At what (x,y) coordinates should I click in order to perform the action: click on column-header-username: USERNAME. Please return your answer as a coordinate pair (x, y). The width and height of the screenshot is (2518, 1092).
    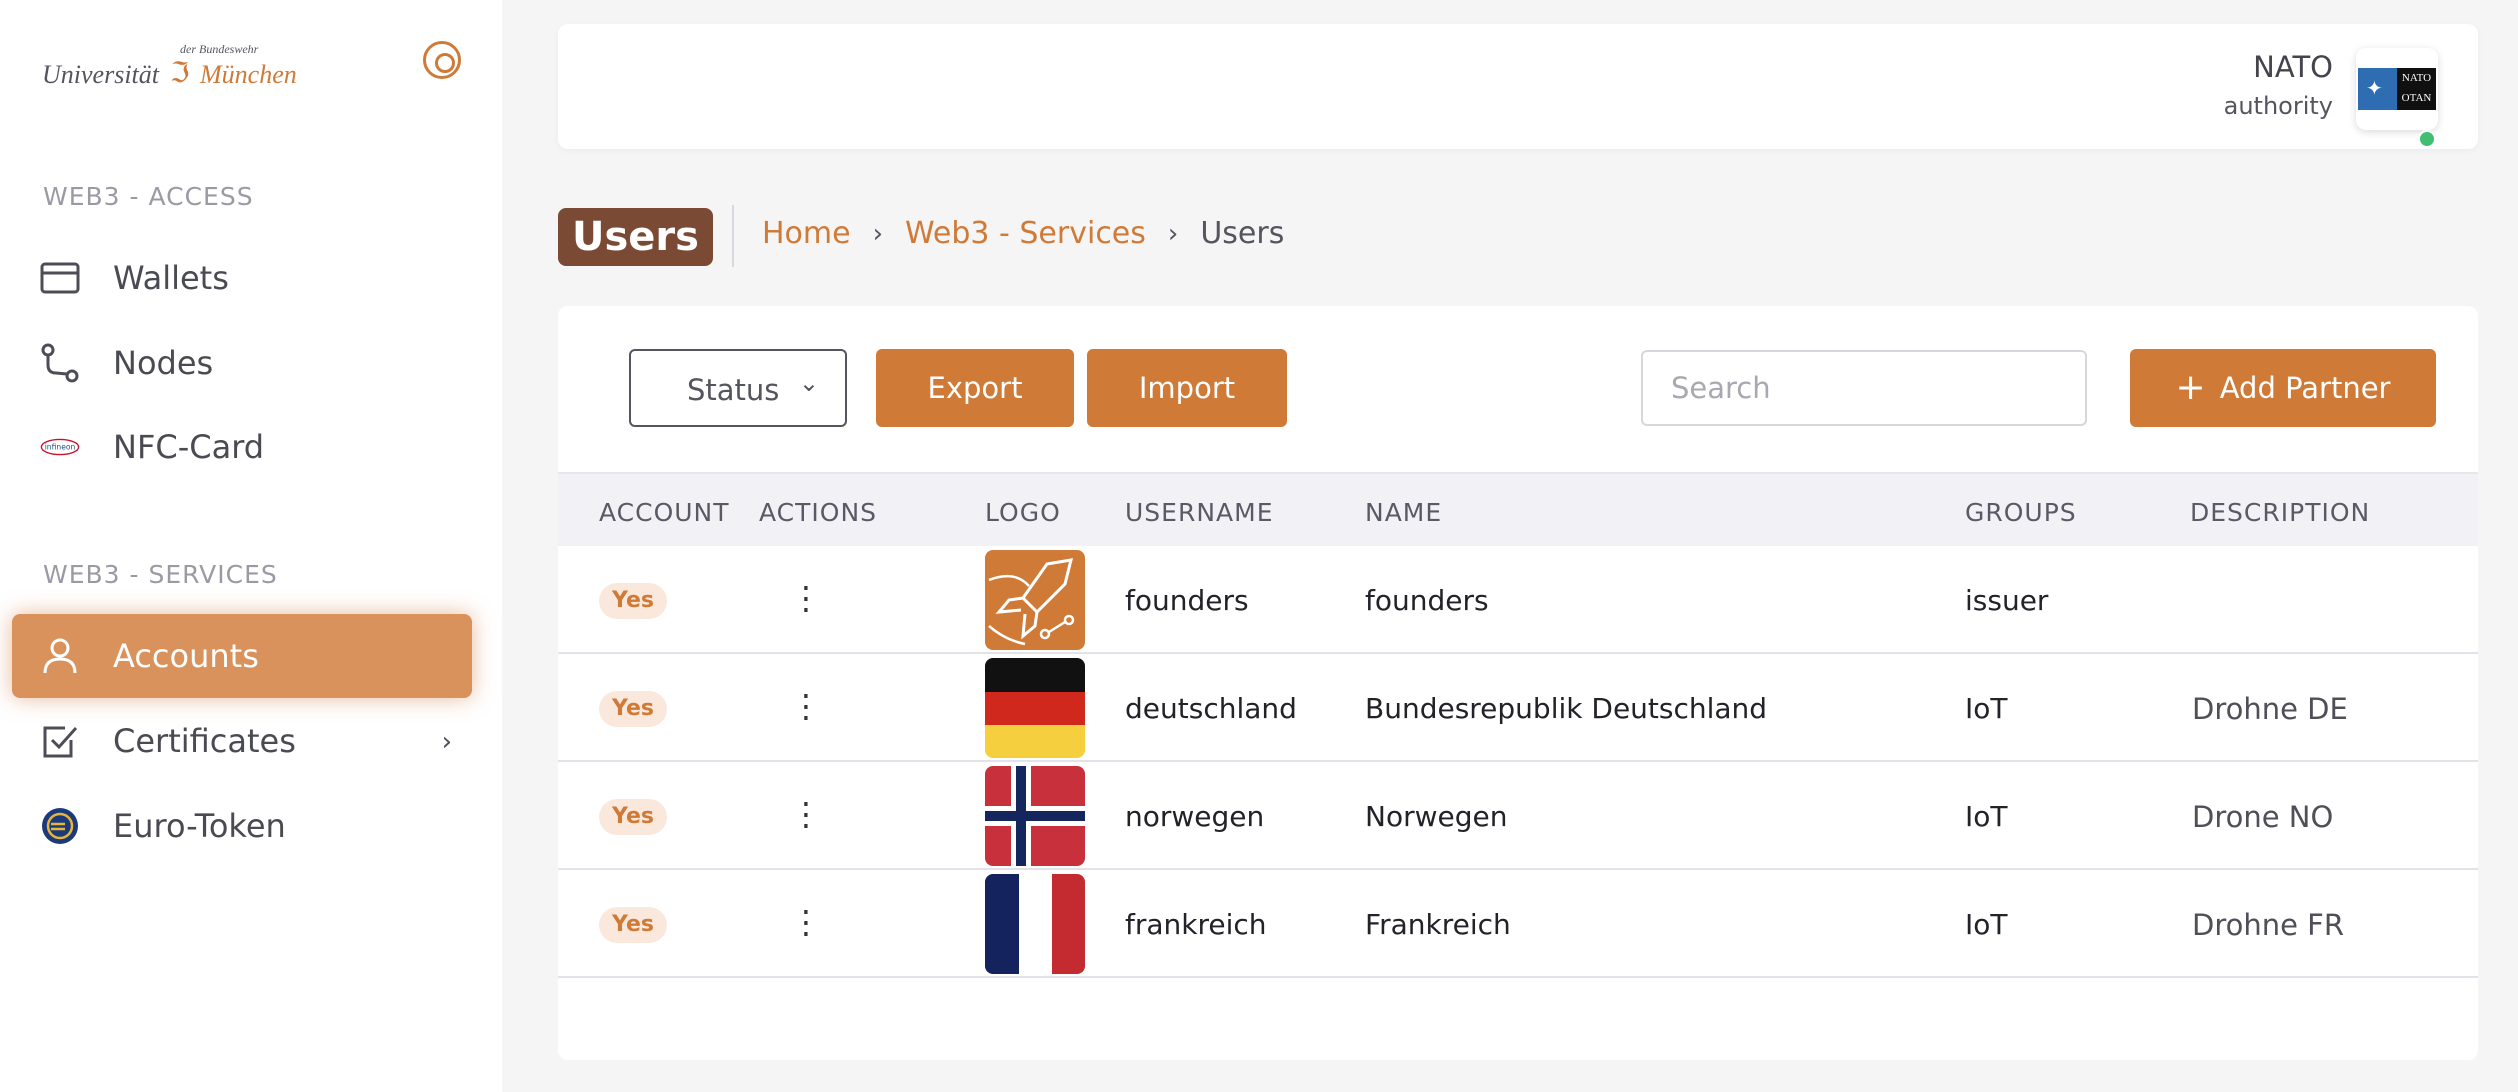
    Looking at the image, I should click on (1199, 512).